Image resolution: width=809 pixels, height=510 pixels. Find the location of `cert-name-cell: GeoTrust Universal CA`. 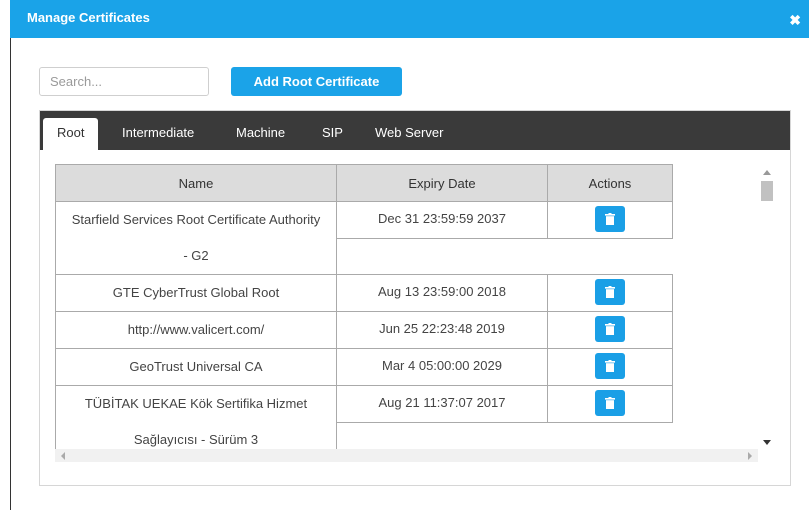

cert-name-cell: GeoTrust Universal CA is located at coordinates (196, 367).